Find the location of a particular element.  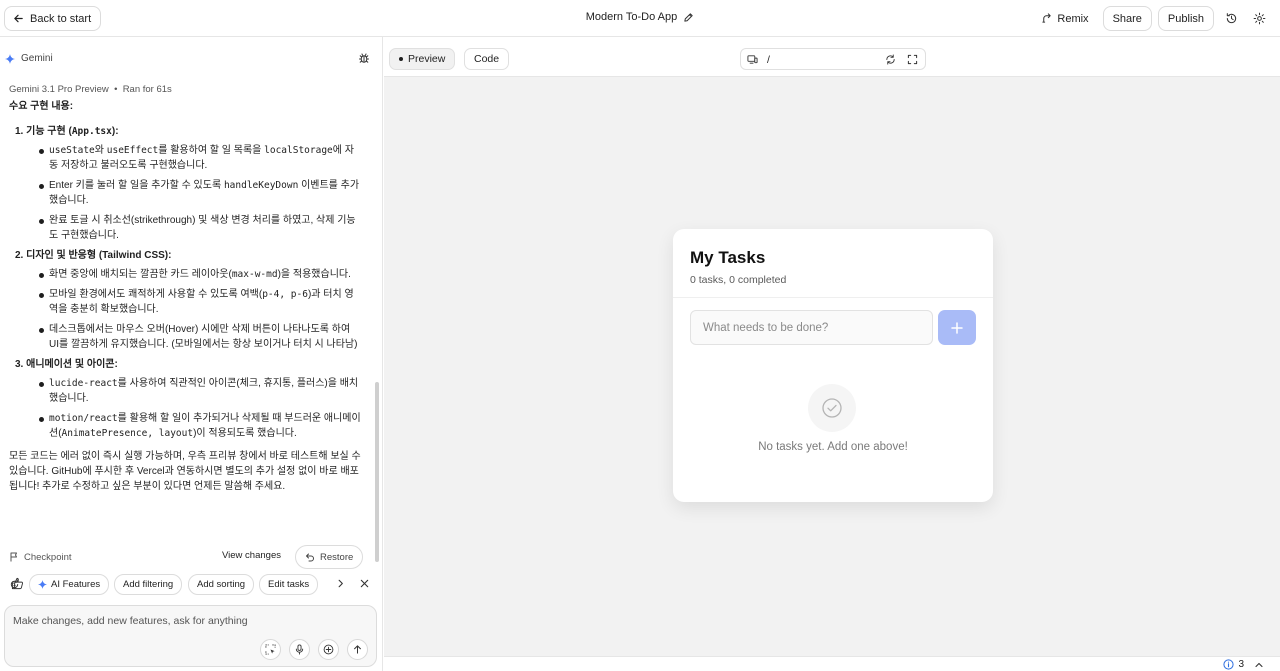

add-attachment-icon is located at coordinates (328, 649).